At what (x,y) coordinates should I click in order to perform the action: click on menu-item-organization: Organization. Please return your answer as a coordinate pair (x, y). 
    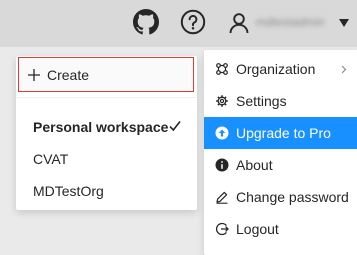
    Looking at the image, I should click on (280, 69).